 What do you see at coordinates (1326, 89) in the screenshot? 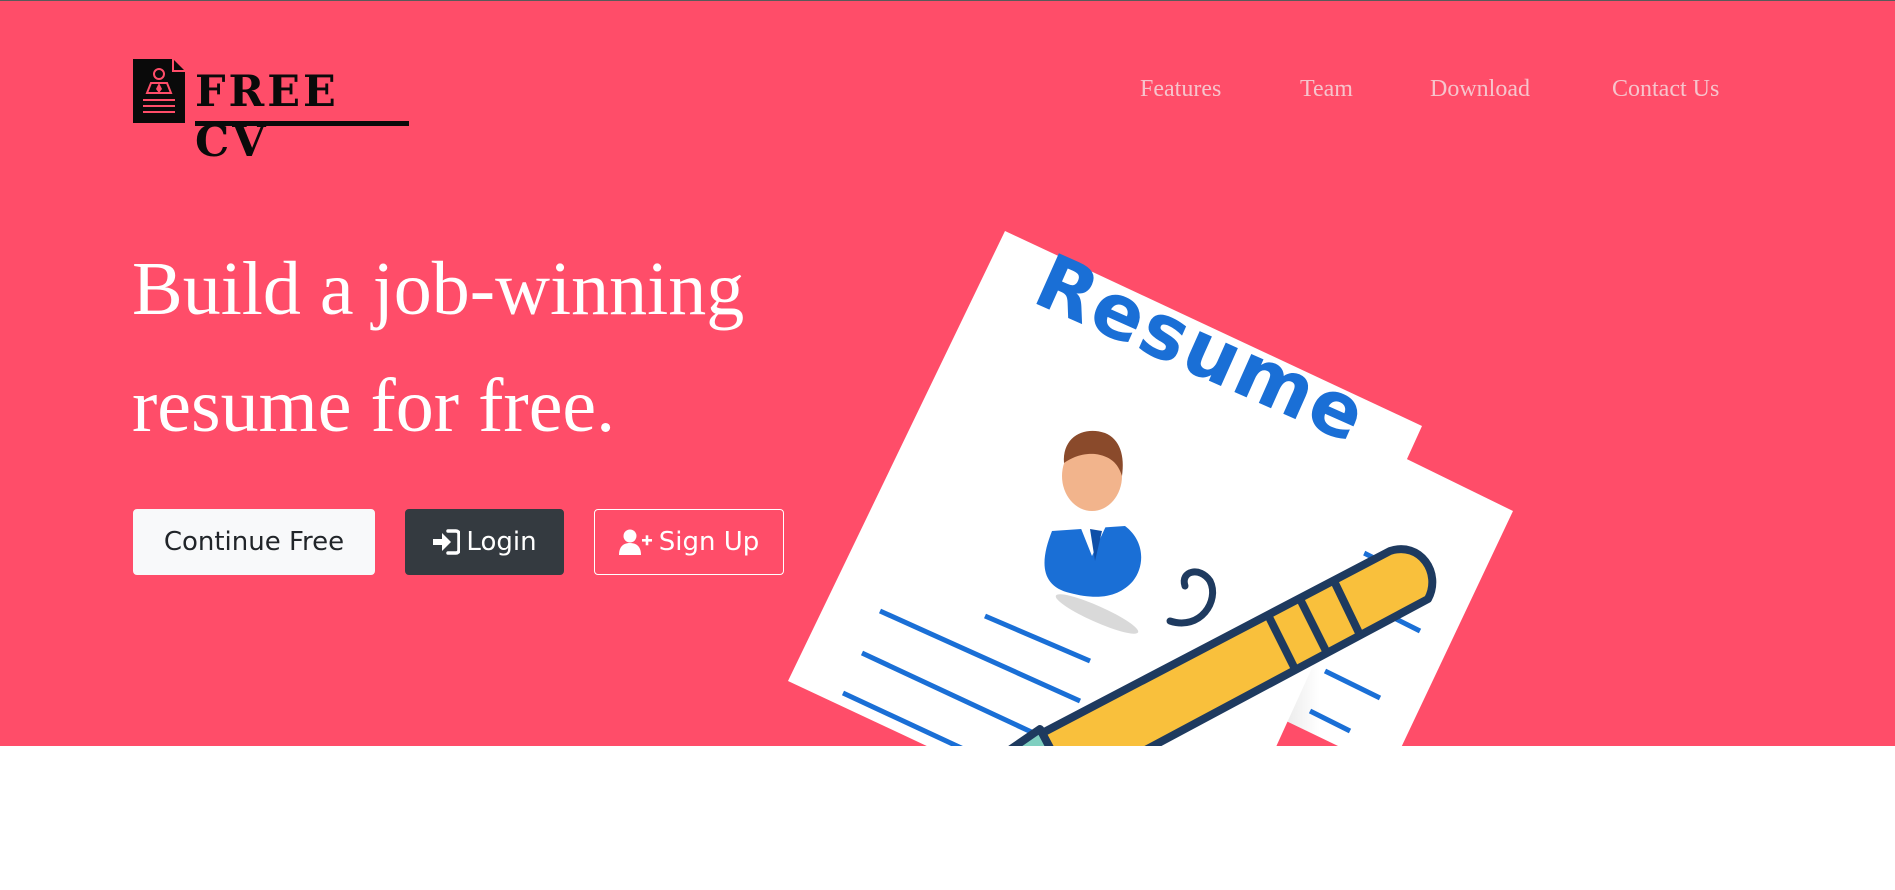
I see `nav-link-team: Team` at bounding box center [1326, 89].